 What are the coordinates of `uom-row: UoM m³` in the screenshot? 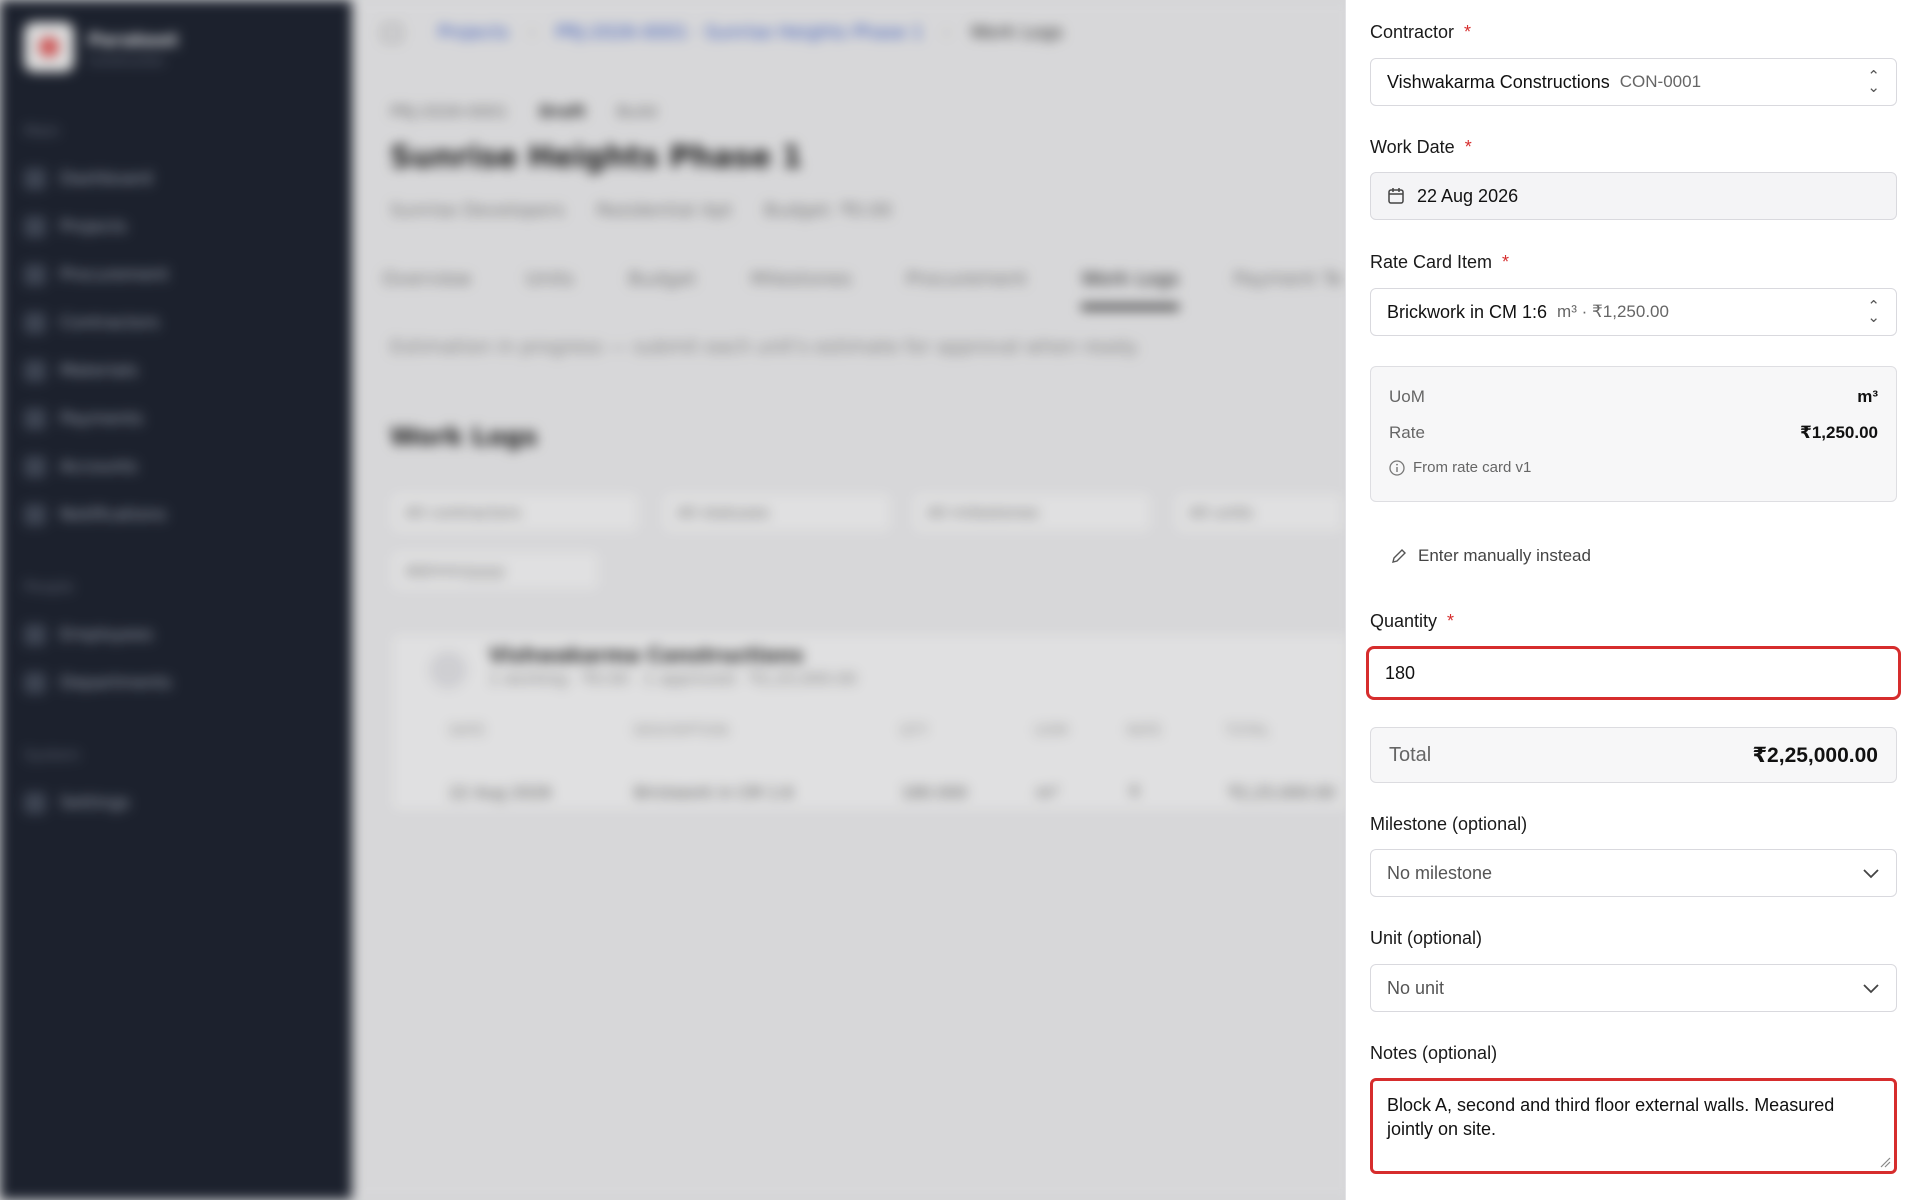 It's located at (1633, 396).